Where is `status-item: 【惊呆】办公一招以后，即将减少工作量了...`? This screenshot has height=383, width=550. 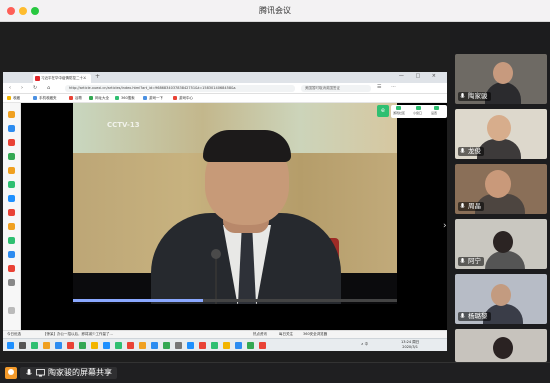 status-item: 【惊呆】办公一招以后，即将减少工作量了... is located at coordinates (78, 334).